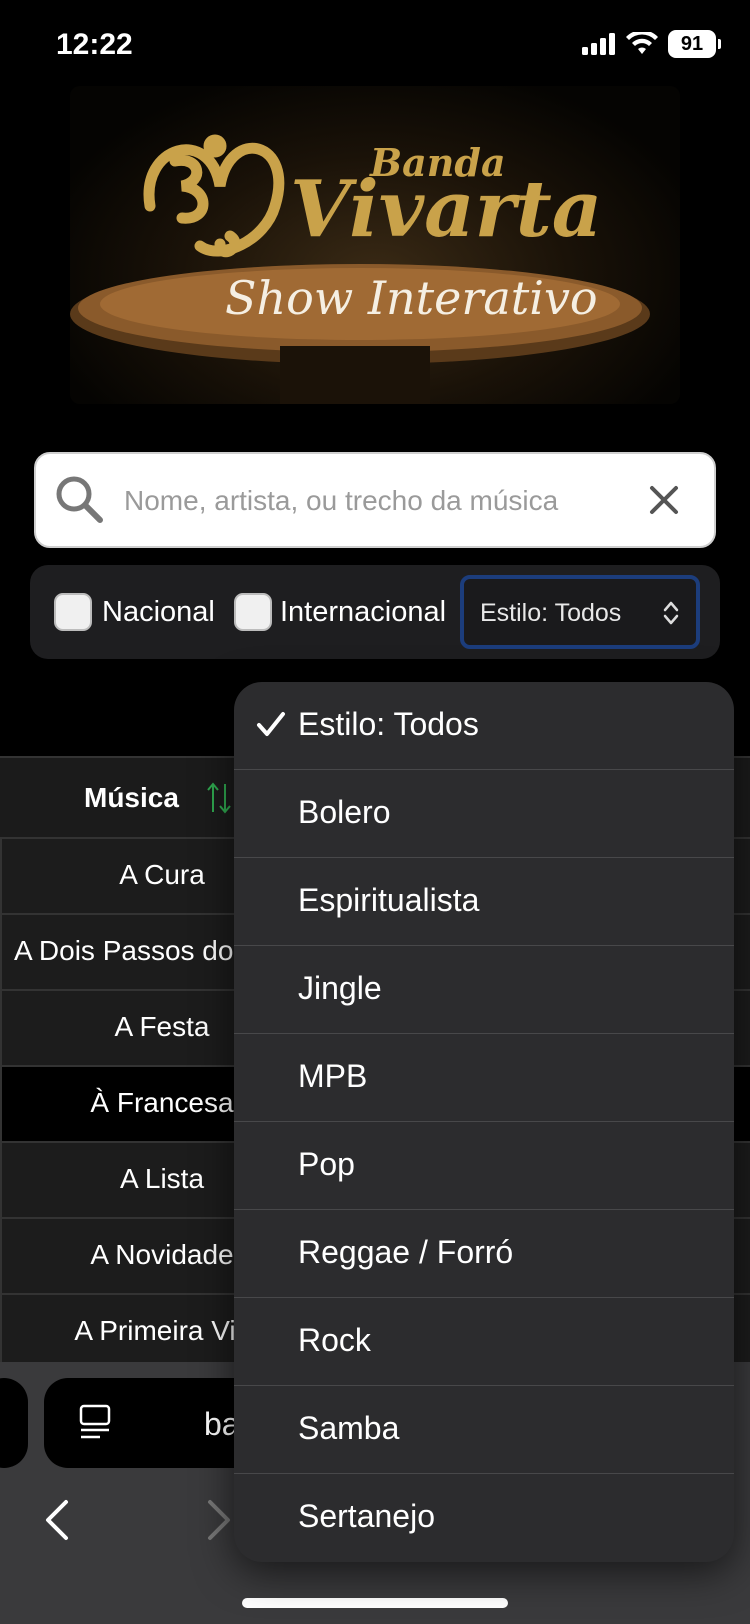 The height and width of the screenshot is (1624, 750). What do you see at coordinates (326, 1164) in the screenshot?
I see `menu-item-label: Pop` at bounding box center [326, 1164].